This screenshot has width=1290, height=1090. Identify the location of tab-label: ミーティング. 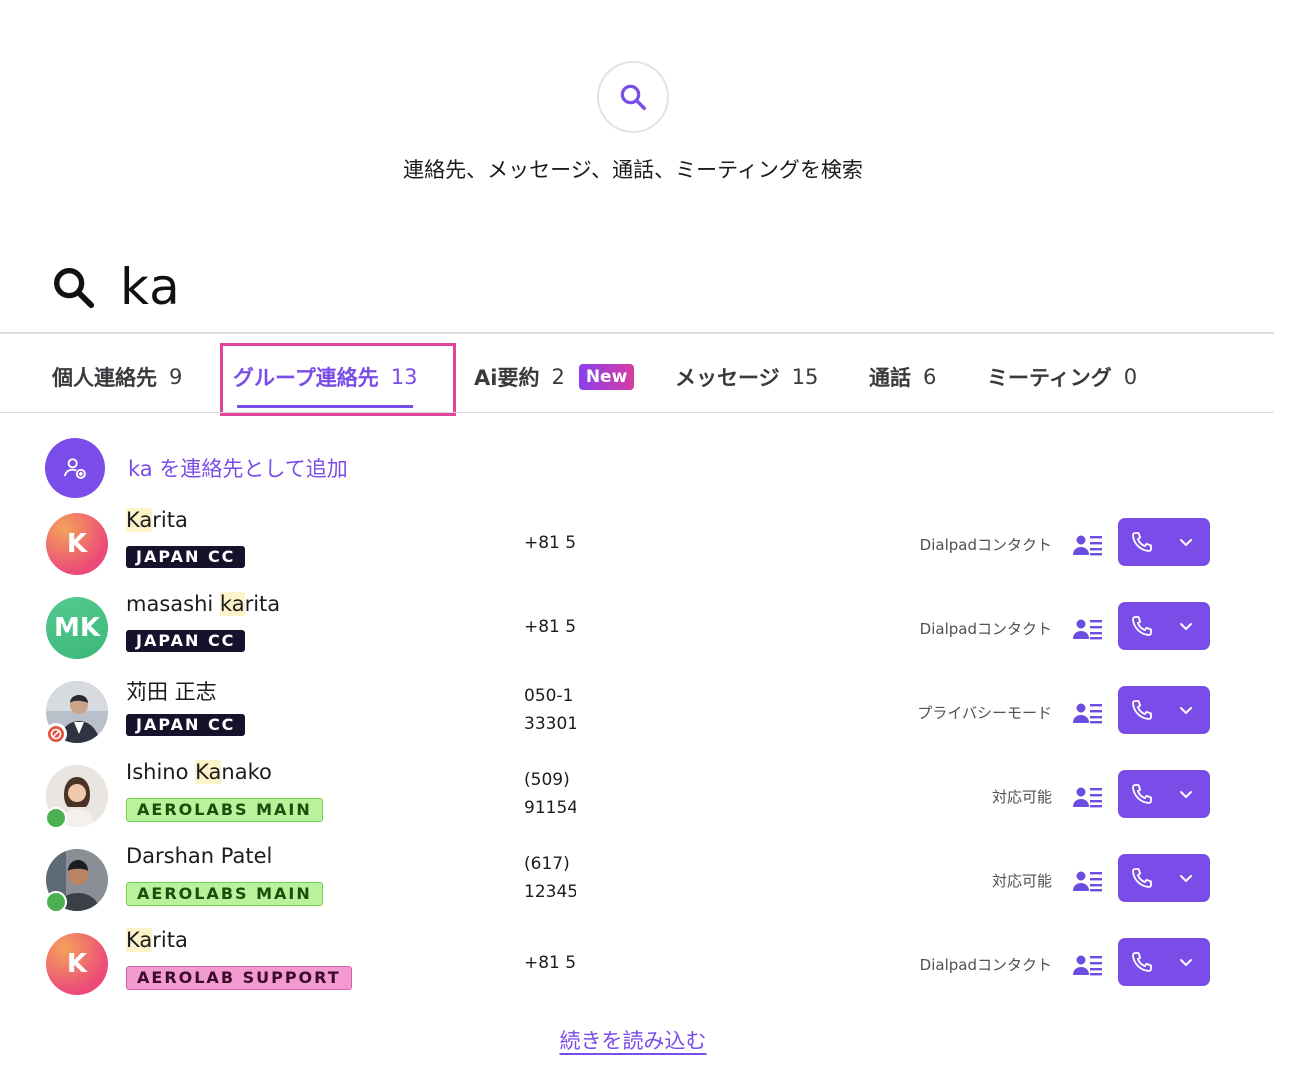
(1049, 378).